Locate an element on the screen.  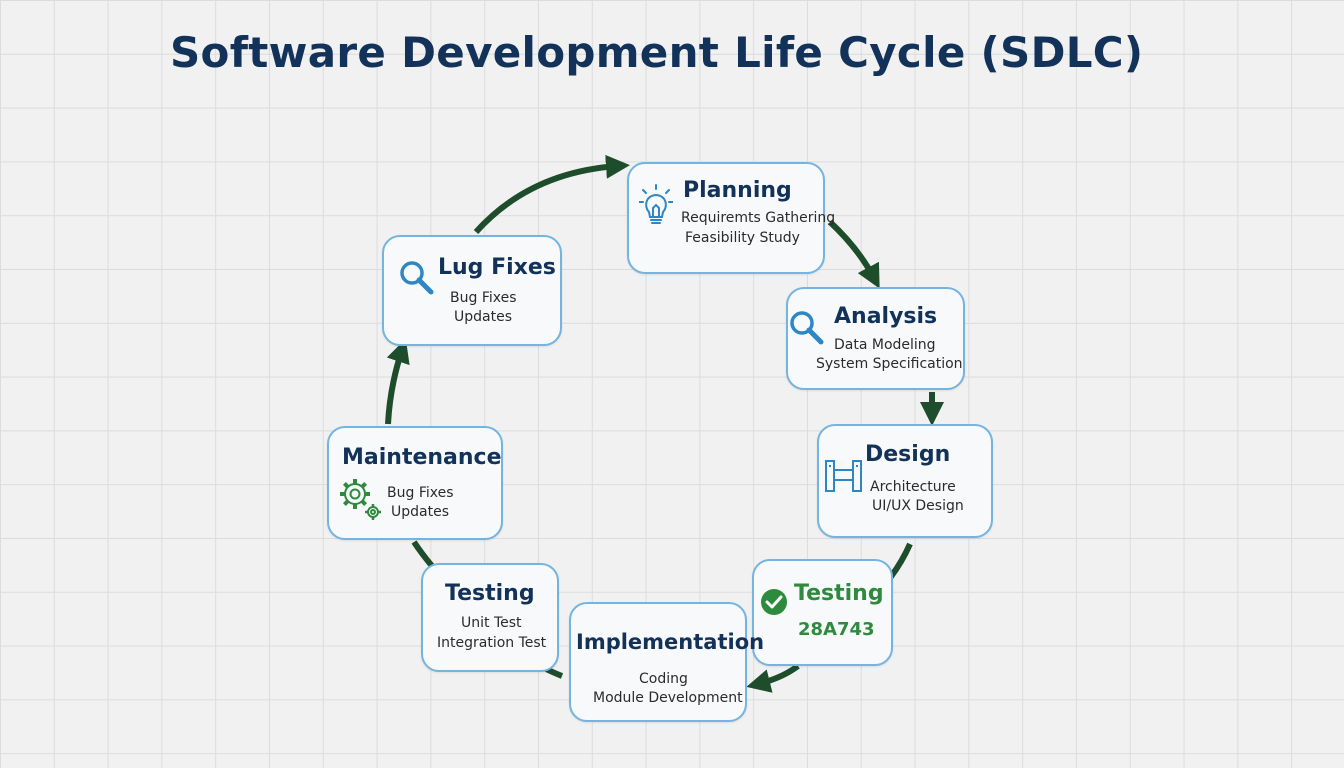
node-implementation: Implementation Coding Module Development is located at coordinates (666, 662).